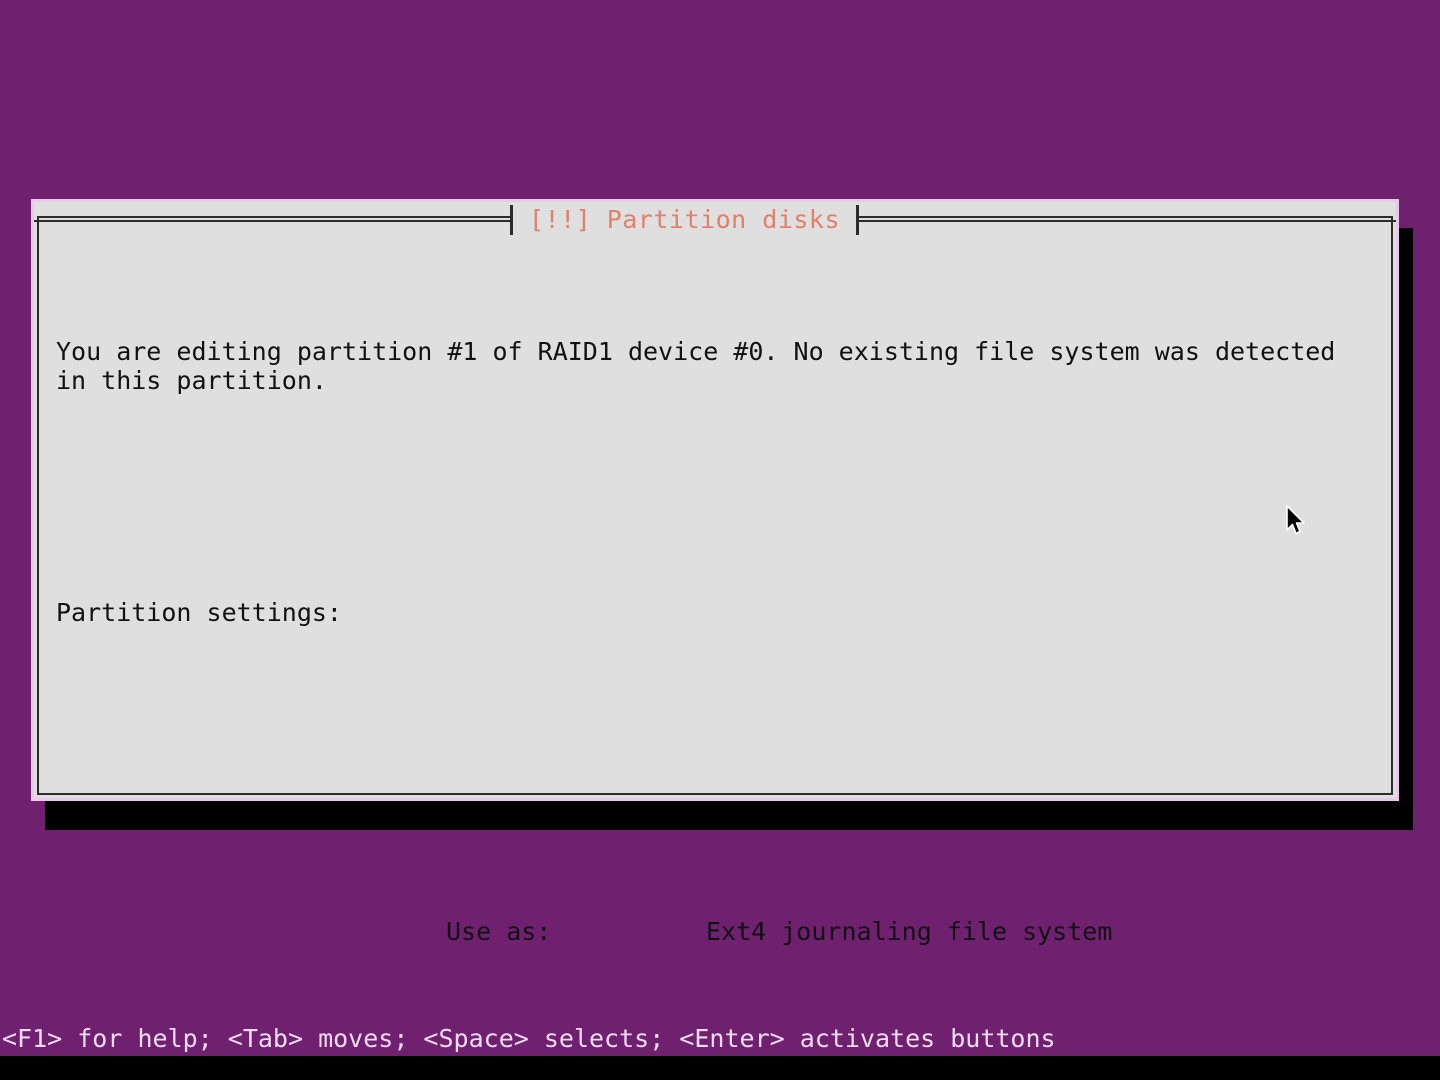 The width and height of the screenshot is (1440, 1080). What do you see at coordinates (1297, 522) in the screenshot?
I see `arrow-pointer-icon` at bounding box center [1297, 522].